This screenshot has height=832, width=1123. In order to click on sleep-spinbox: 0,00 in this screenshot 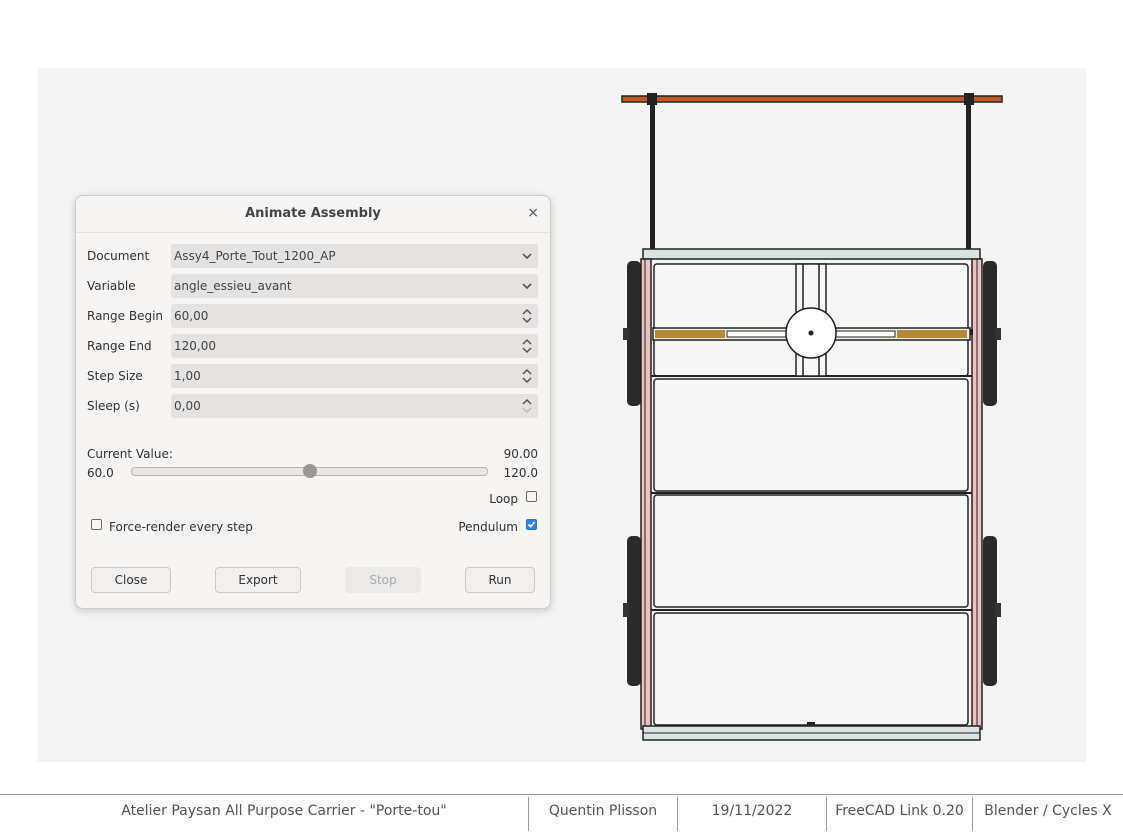, I will do `click(354, 406)`.